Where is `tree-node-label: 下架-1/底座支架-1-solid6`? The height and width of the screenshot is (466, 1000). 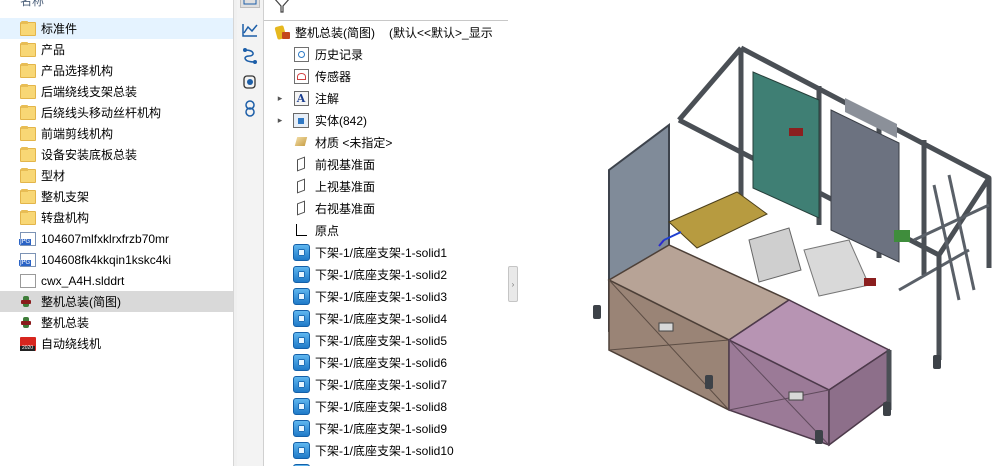 tree-node-label: 下架-1/底座支架-1-solid6 is located at coordinates (381, 362).